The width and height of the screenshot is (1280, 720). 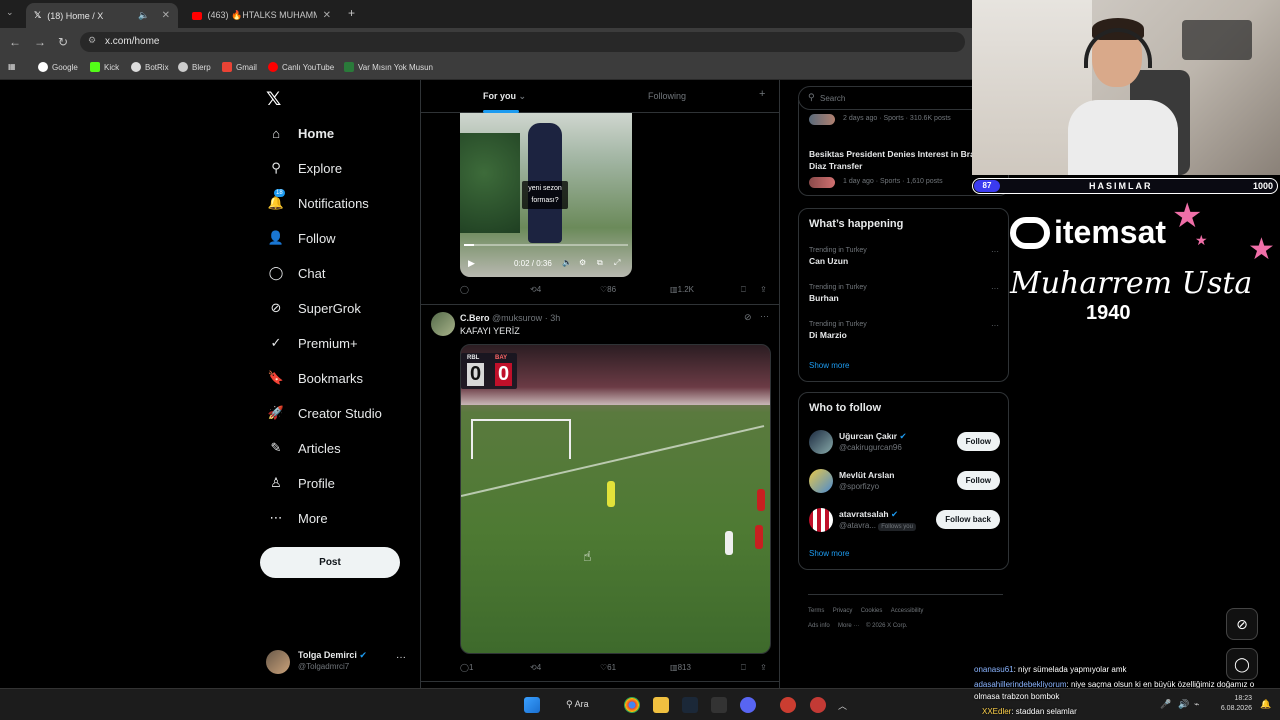 What do you see at coordinates (1183, 704) in the screenshot?
I see `volume-icon: 🔊` at bounding box center [1183, 704].